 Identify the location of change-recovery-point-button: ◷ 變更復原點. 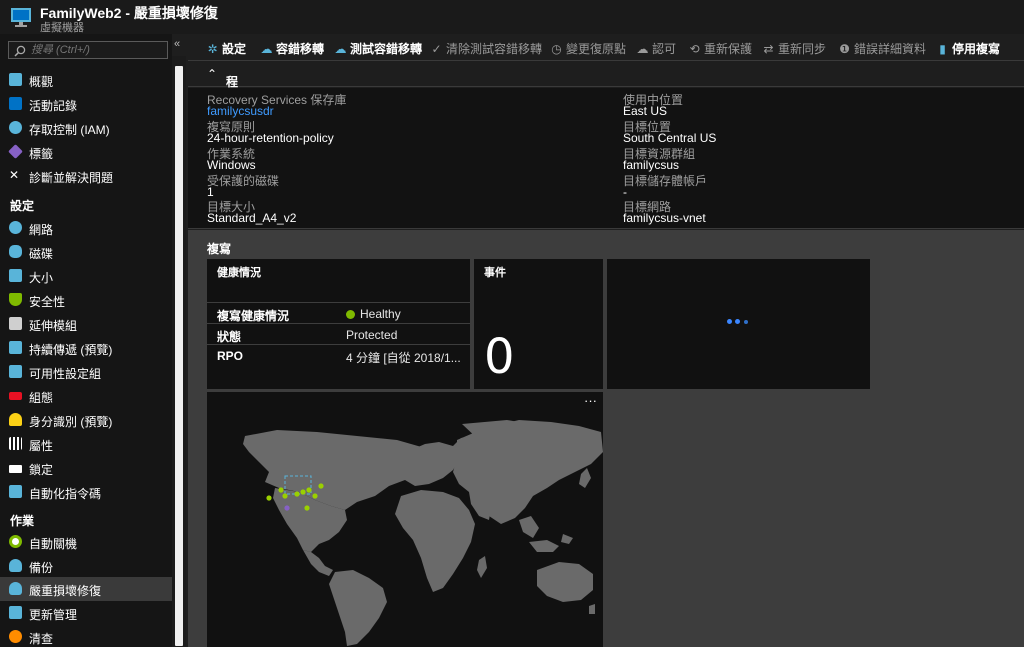
(588, 48).